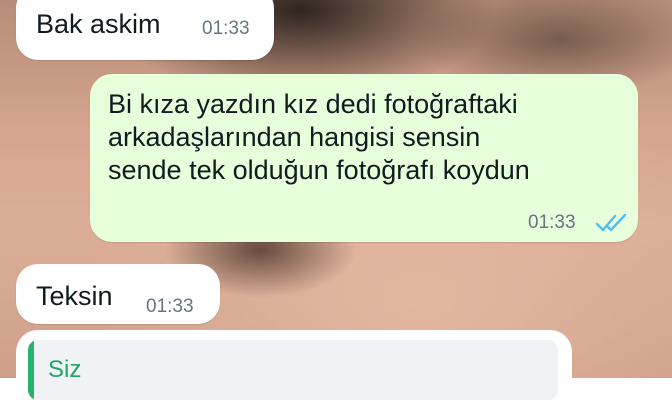 Image resolution: width=672 pixels, height=400 pixels. I want to click on incoming-message-bubble: Bak askim 01:33, so click(145, 30).